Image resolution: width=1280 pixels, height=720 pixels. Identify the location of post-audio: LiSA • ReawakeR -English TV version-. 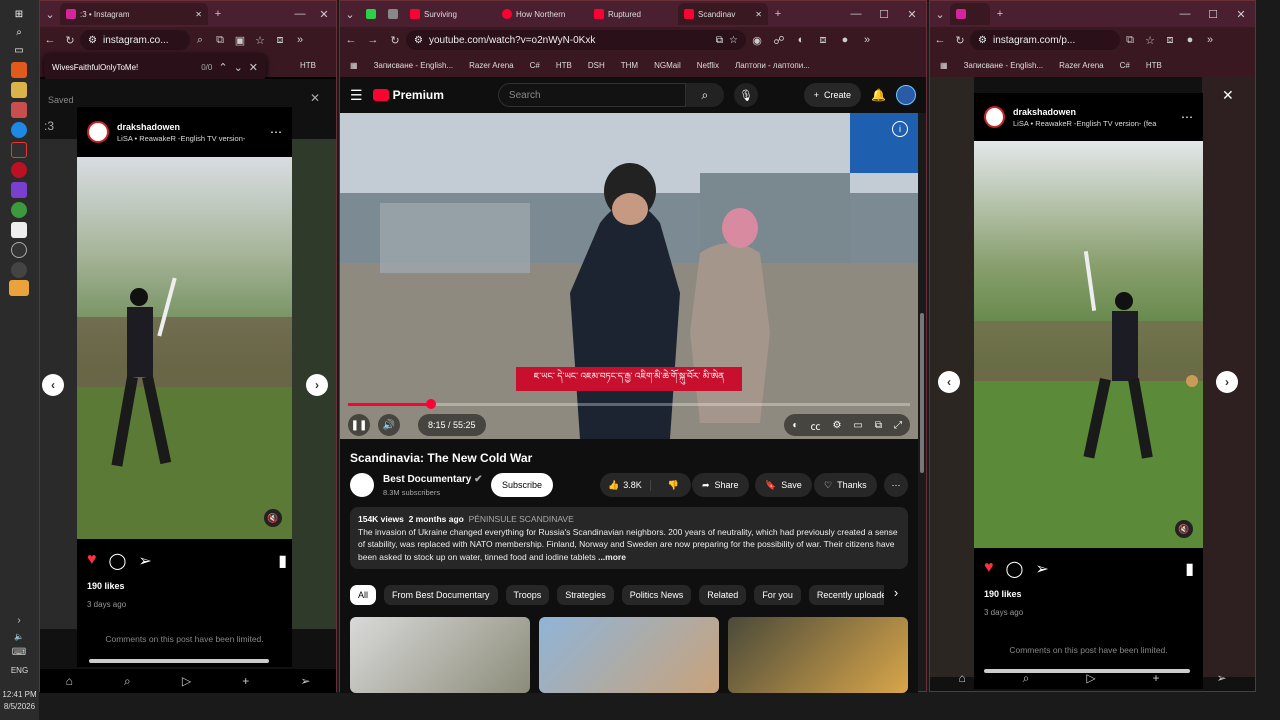
(181, 138).